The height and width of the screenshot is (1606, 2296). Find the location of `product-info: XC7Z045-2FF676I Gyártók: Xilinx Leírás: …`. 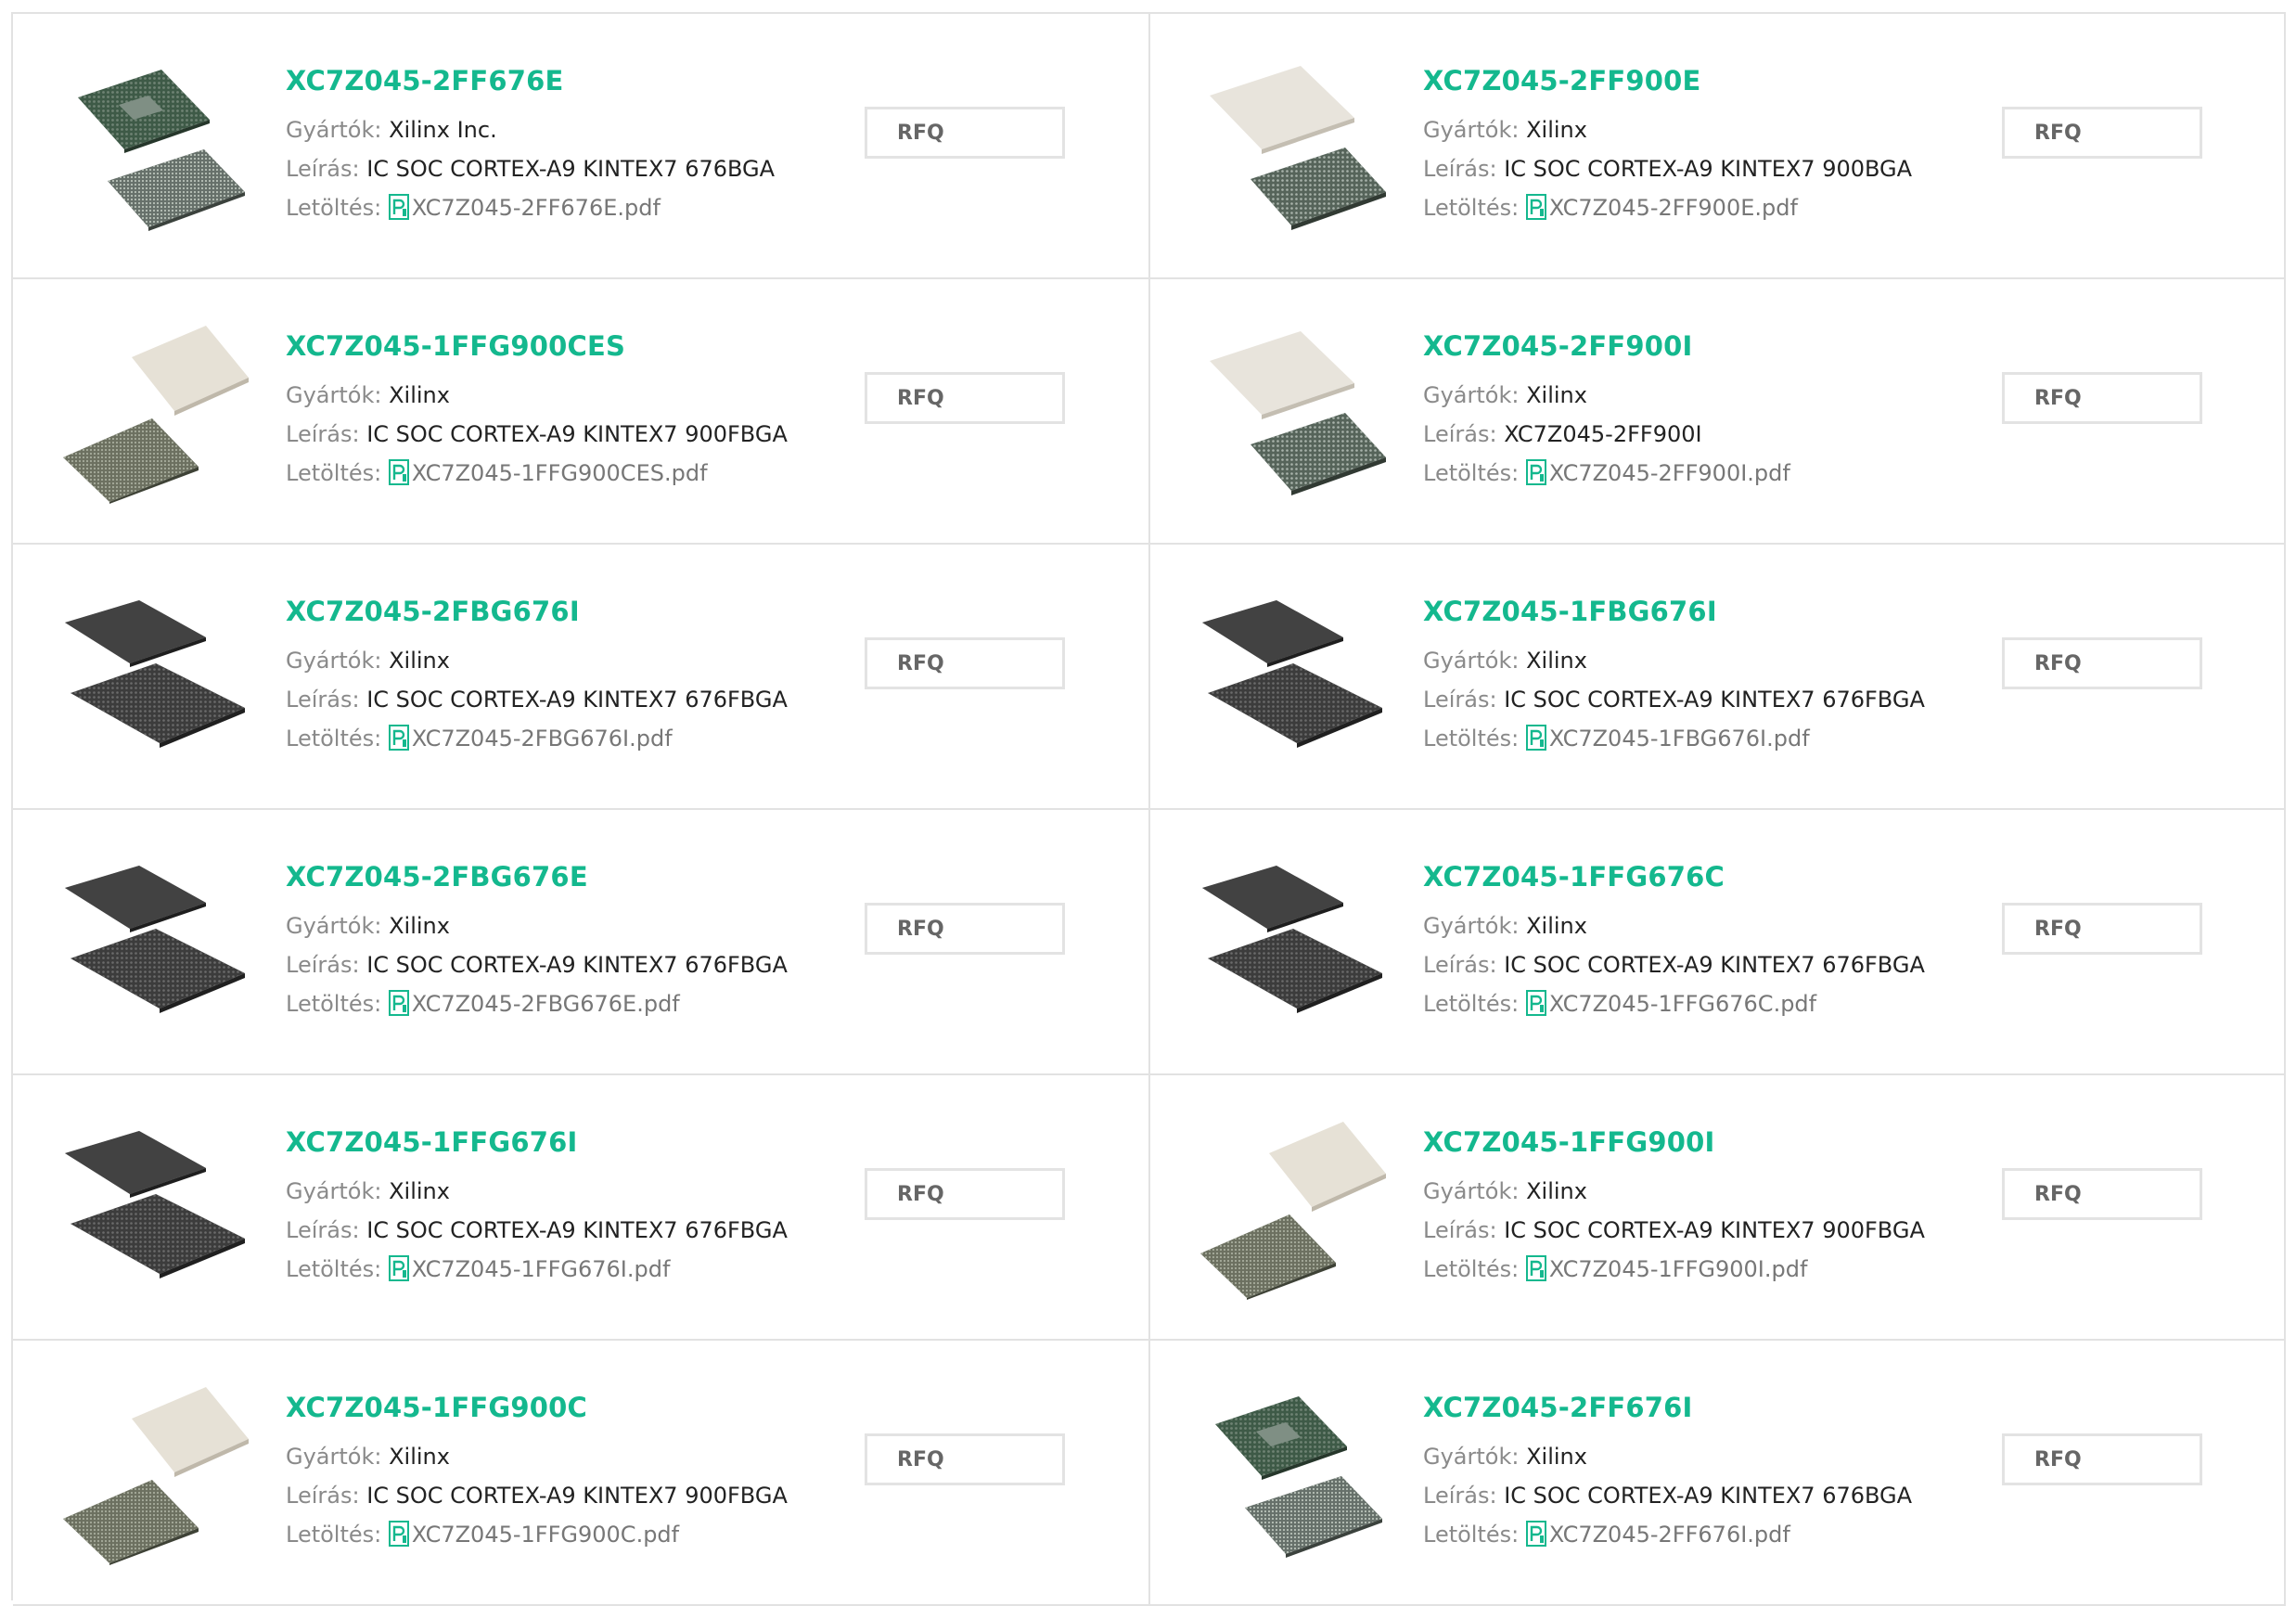

product-info: XC7Z045-2FF676I Gyártók: Xilinx Leírás: … is located at coordinates (1710, 1472).